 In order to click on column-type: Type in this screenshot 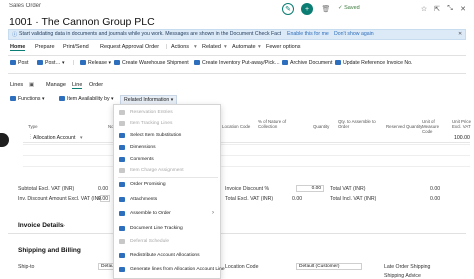, I will do `click(33, 126)`.